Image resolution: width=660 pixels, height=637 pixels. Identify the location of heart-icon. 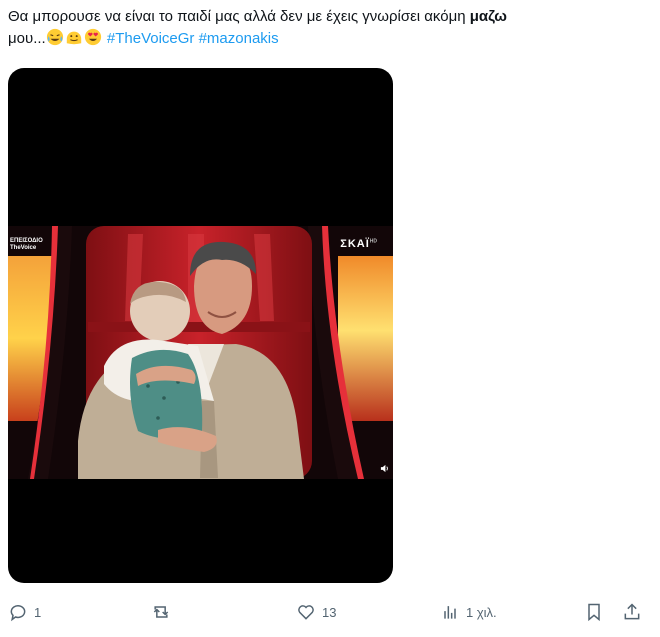
(306, 612).